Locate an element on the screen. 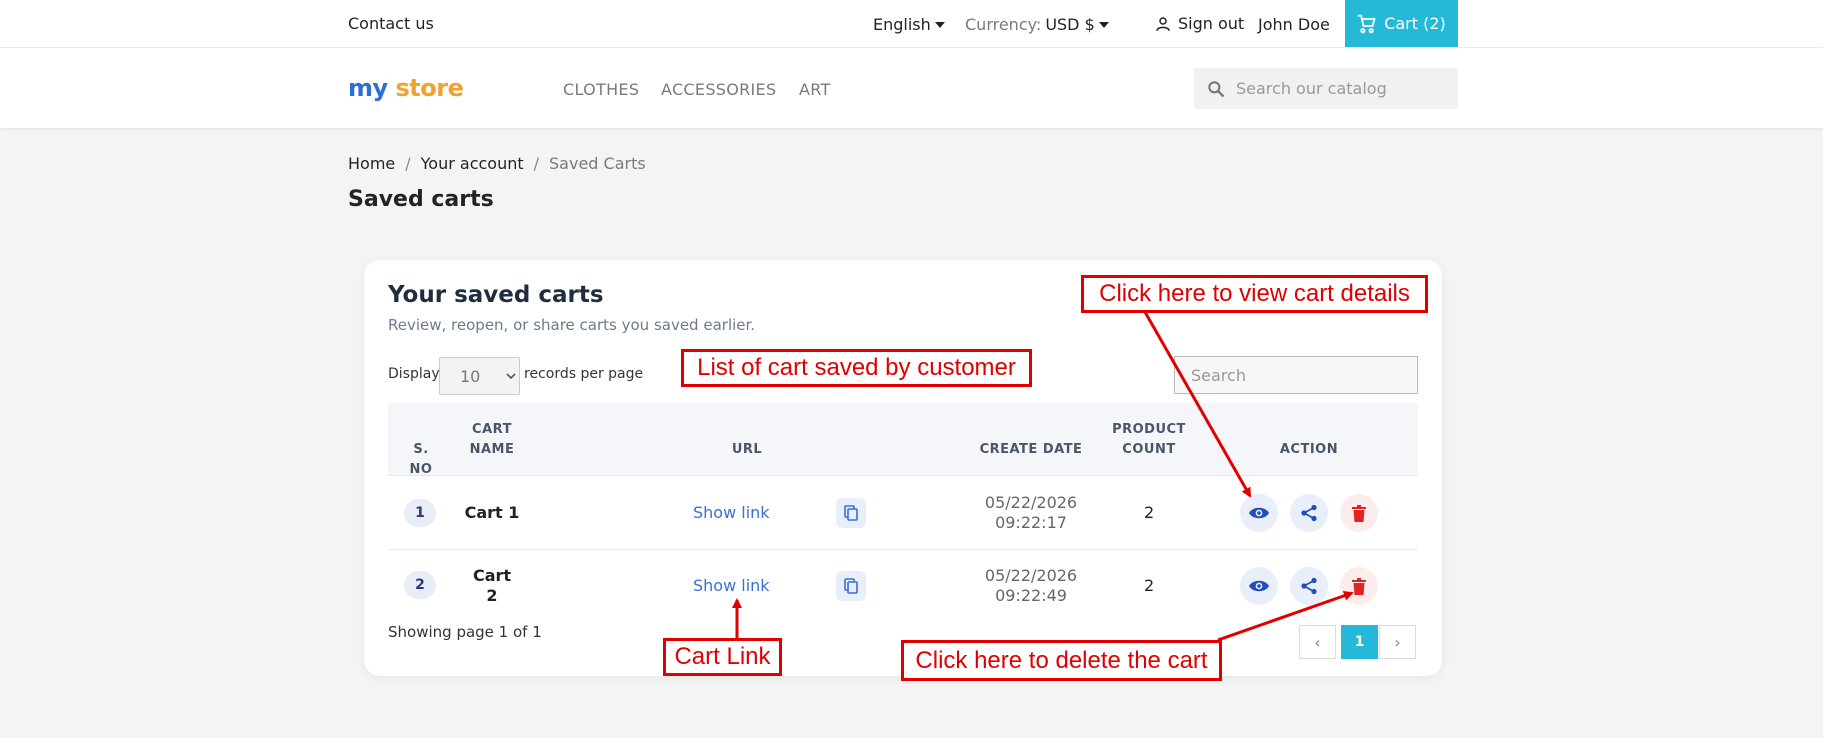 Image resolution: width=1823 pixels, height=738 pixels. annotation-list-saved: List of cart saved by customer is located at coordinates (856, 368).